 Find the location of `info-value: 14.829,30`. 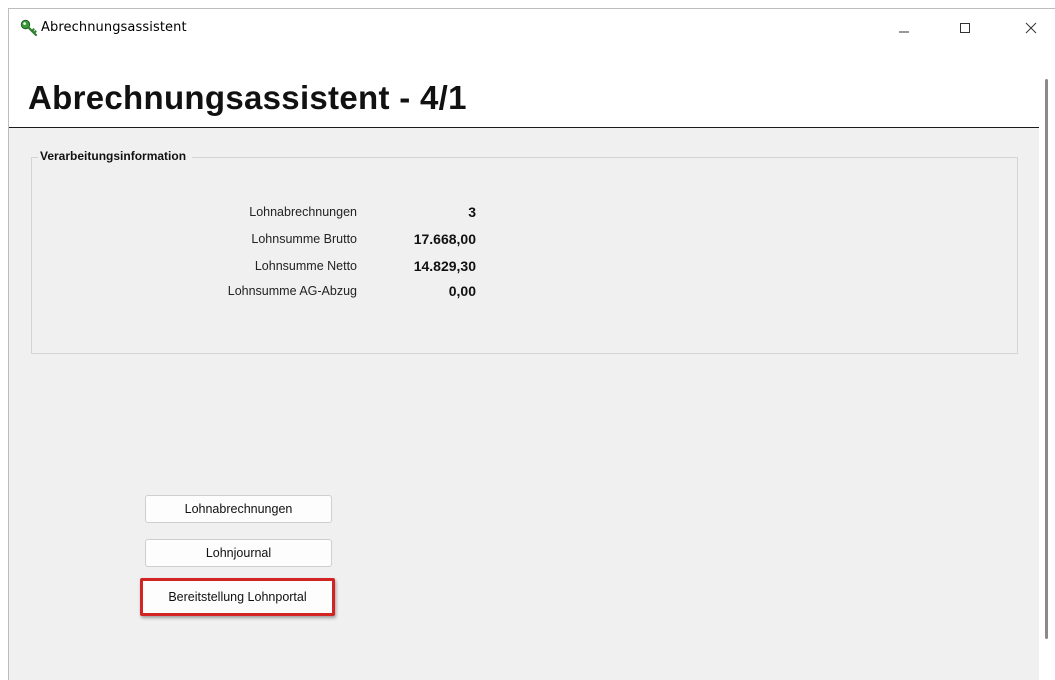

info-value: 14.829,30 is located at coordinates (444, 266).